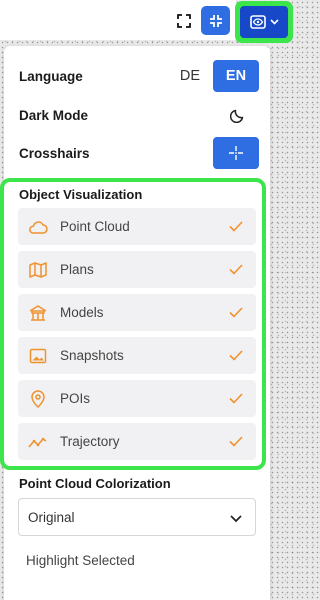  I want to click on colorization-select: Original, so click(137, 517).